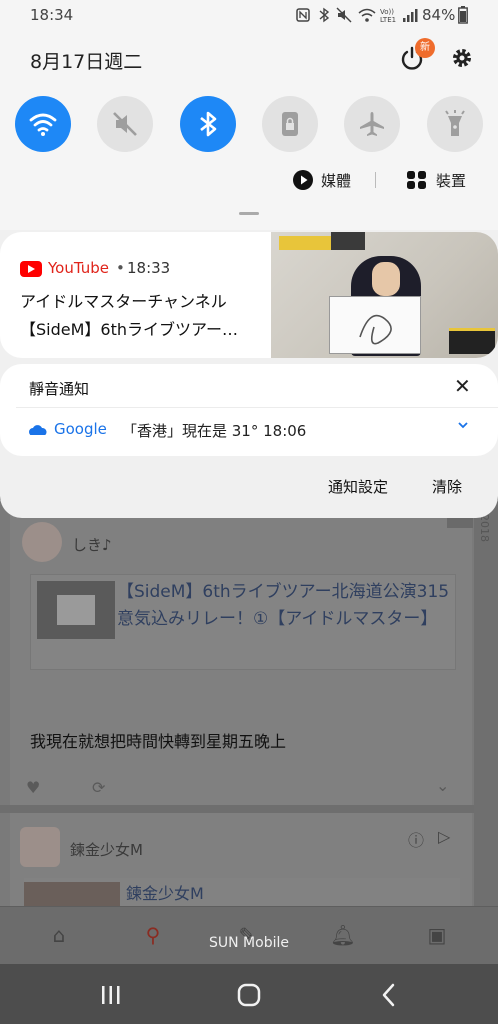 This screenshot has height=1024, width=498. I want to click on notification-title: アイドルマスターチャンネル, so click(123, 301).